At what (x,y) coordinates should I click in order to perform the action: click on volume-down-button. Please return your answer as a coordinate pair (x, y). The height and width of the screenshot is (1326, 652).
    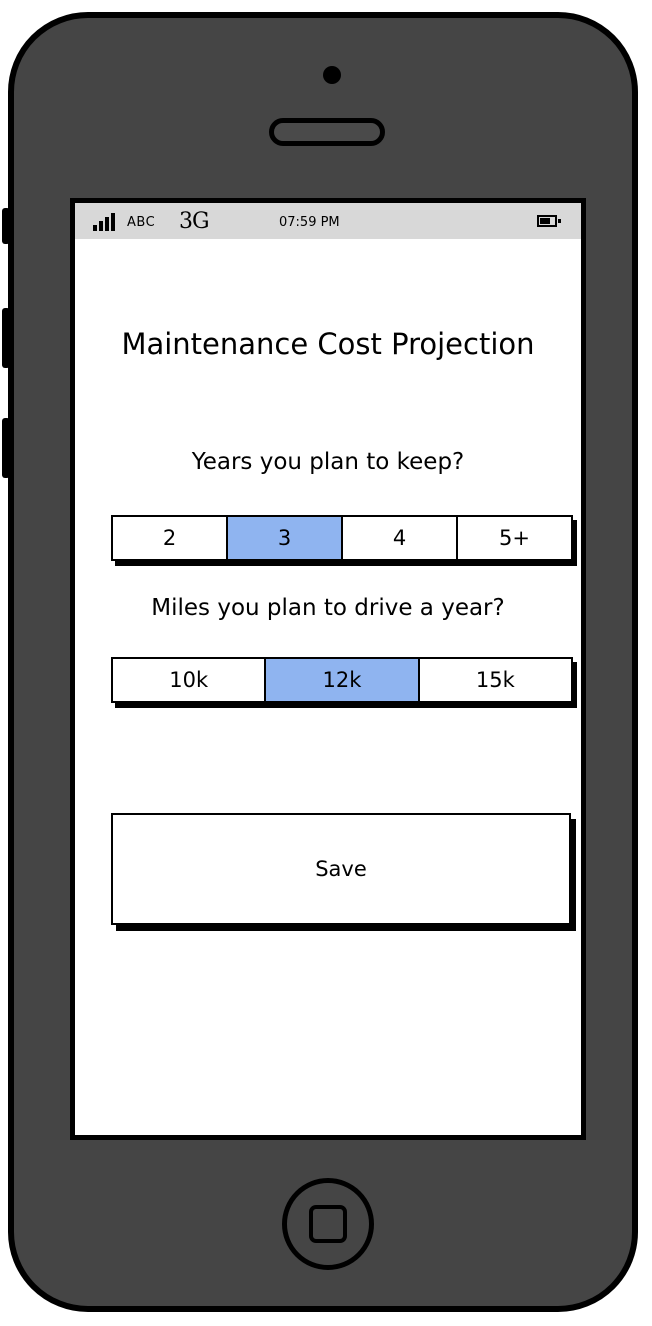
    Looking at the image, I should click on (6, 448).